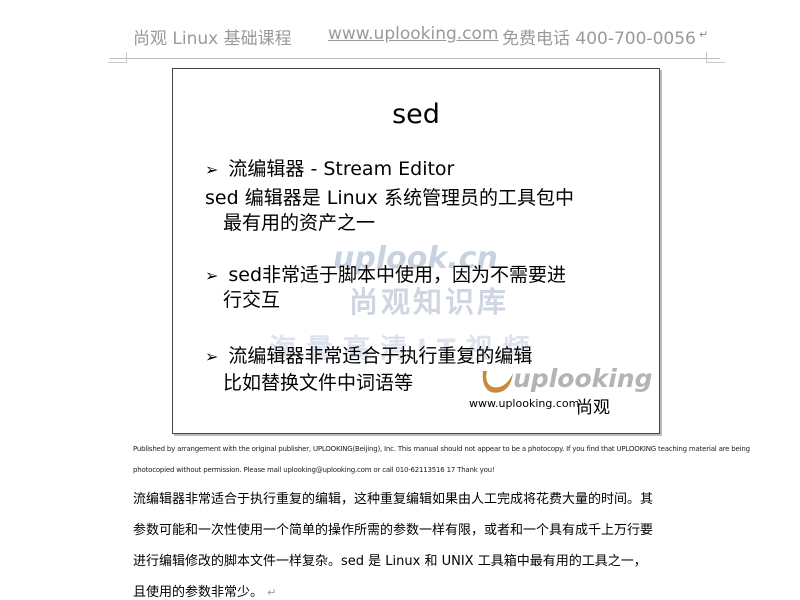 The height and width of the screenshot is (600, 800). I want to click on bullet-stream-editor: ➢ 流编辑器 - Stream Editor, so click(329, 169).